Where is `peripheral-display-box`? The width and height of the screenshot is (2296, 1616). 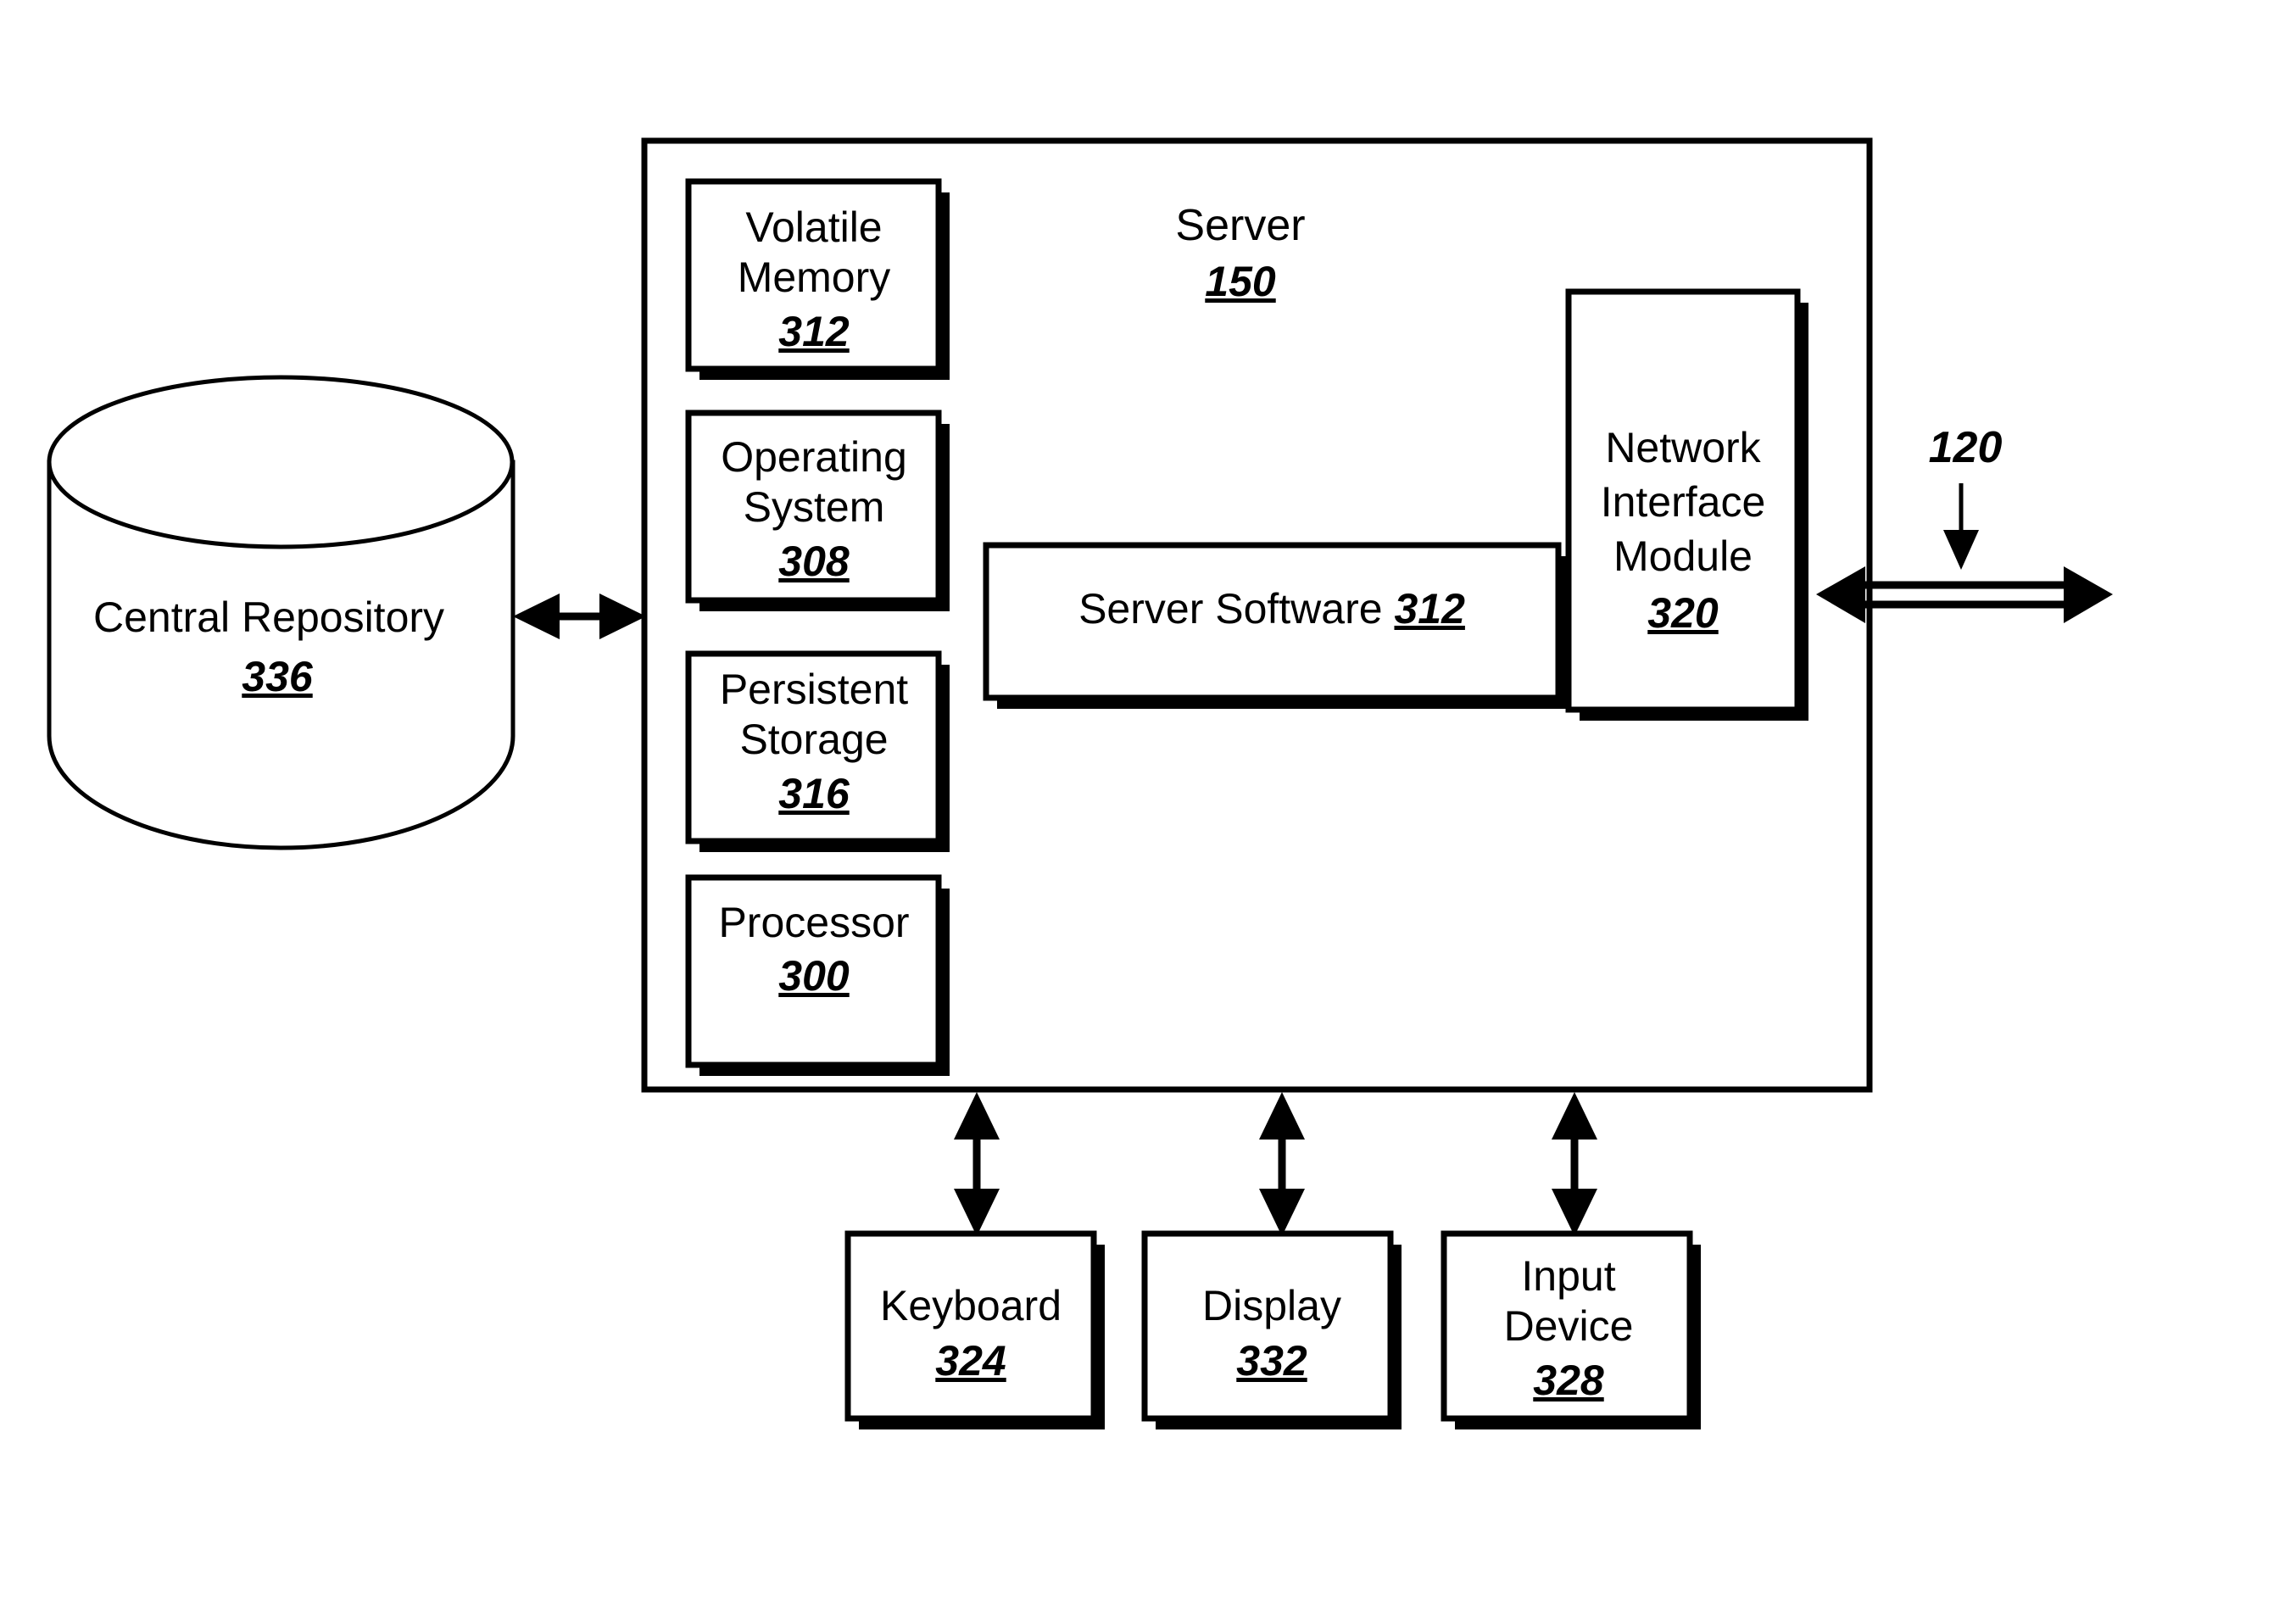 peripheral-display-box is located at coordinates (1271, 1330).